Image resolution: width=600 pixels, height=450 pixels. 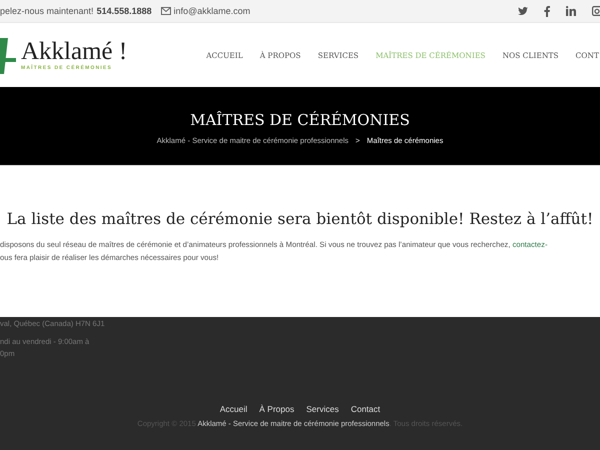 I want to click on envelope-icon, so click(x=165, y=11).